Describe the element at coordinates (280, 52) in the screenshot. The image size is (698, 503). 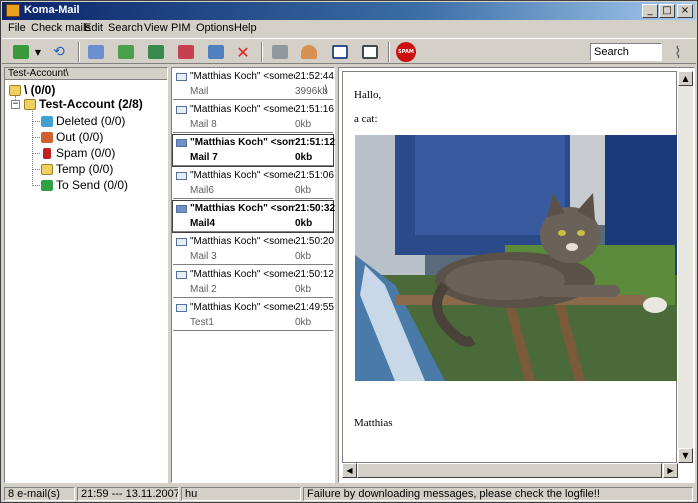
I see `print-button` at that location.